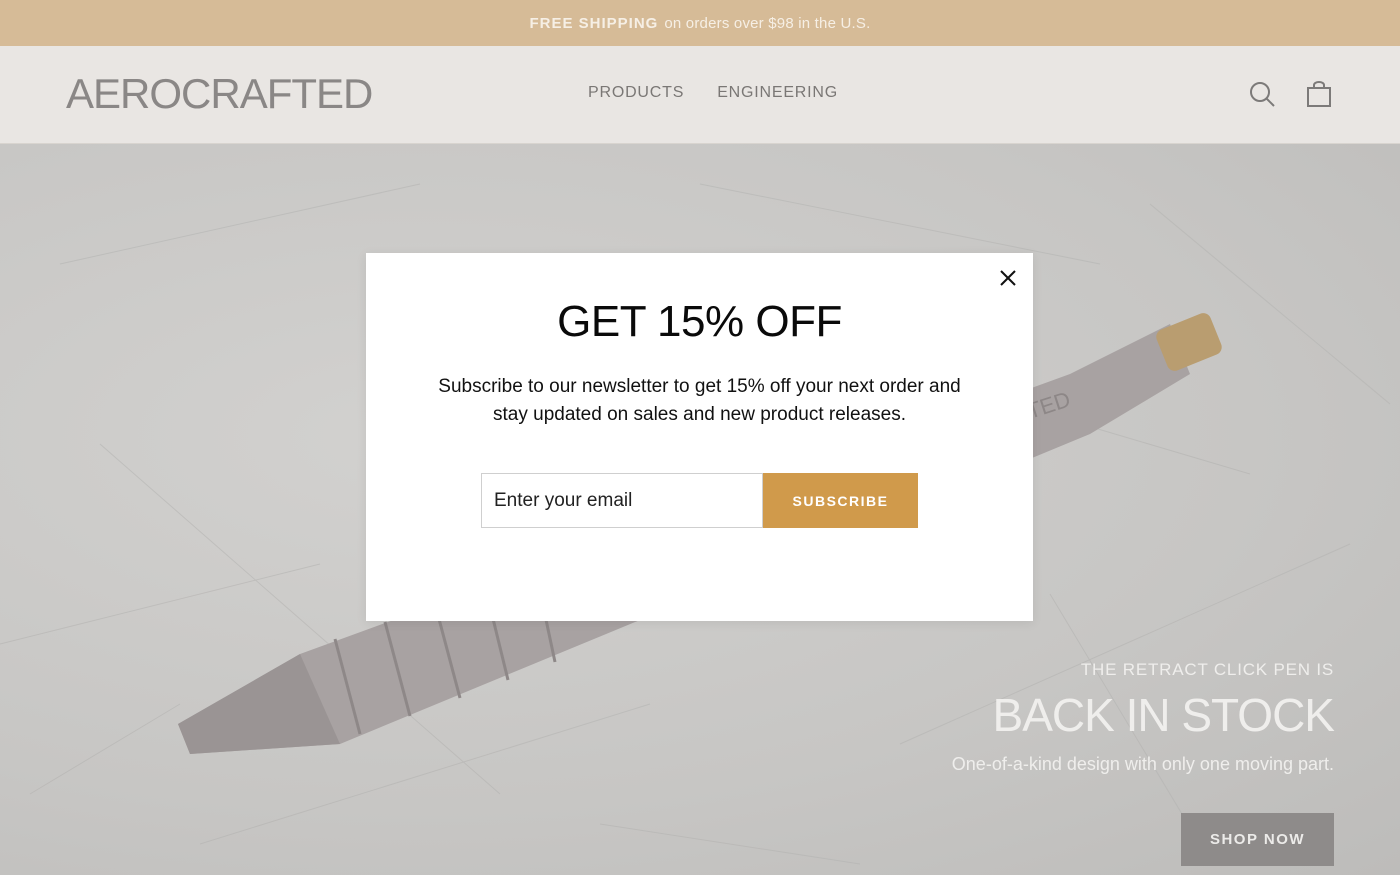  Describe the element at coordinates (767, 23) in the screenshot. I see `announcement-text: on orders over $98 in the U.S.` at that location.